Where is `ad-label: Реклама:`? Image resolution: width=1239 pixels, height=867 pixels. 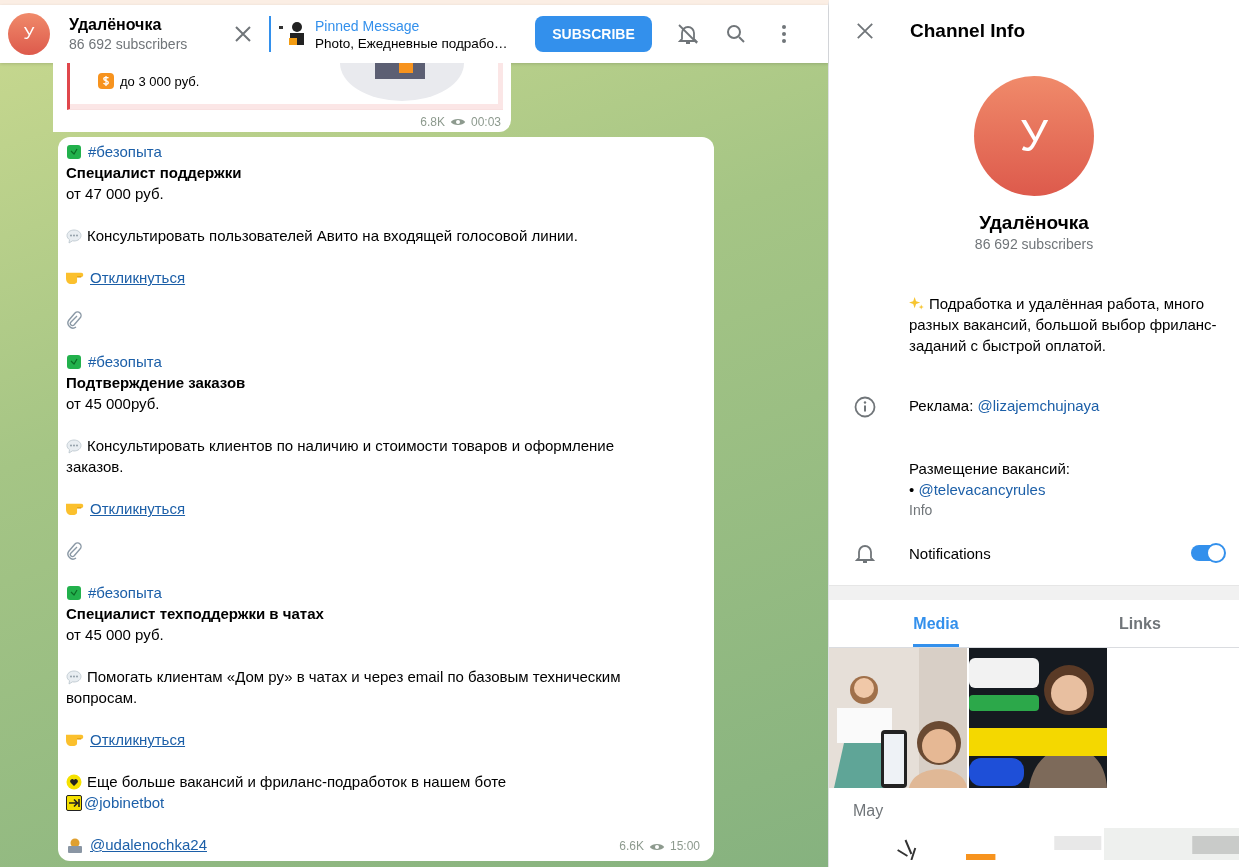
ad-label: Реклама: is located at coordinates (941, 405).